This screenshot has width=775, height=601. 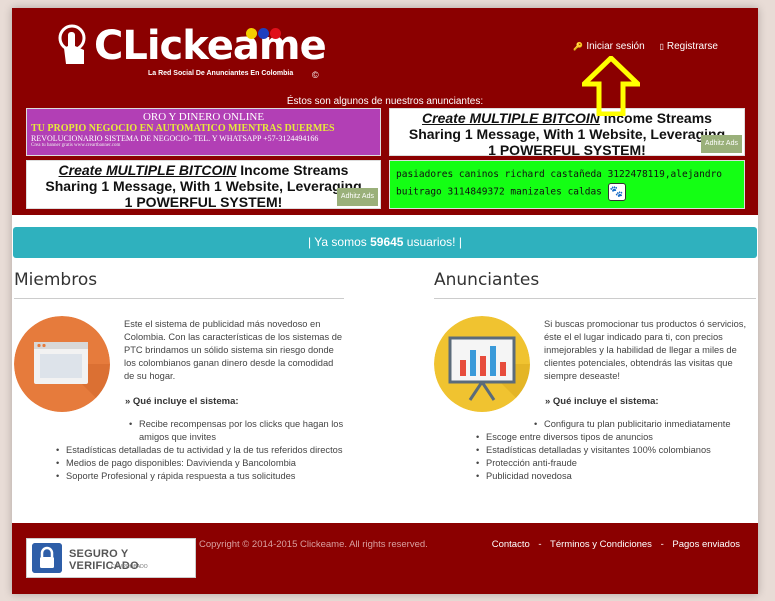 I want to click on list-item: Publicidad novedosa, so click(x=617, y=476).